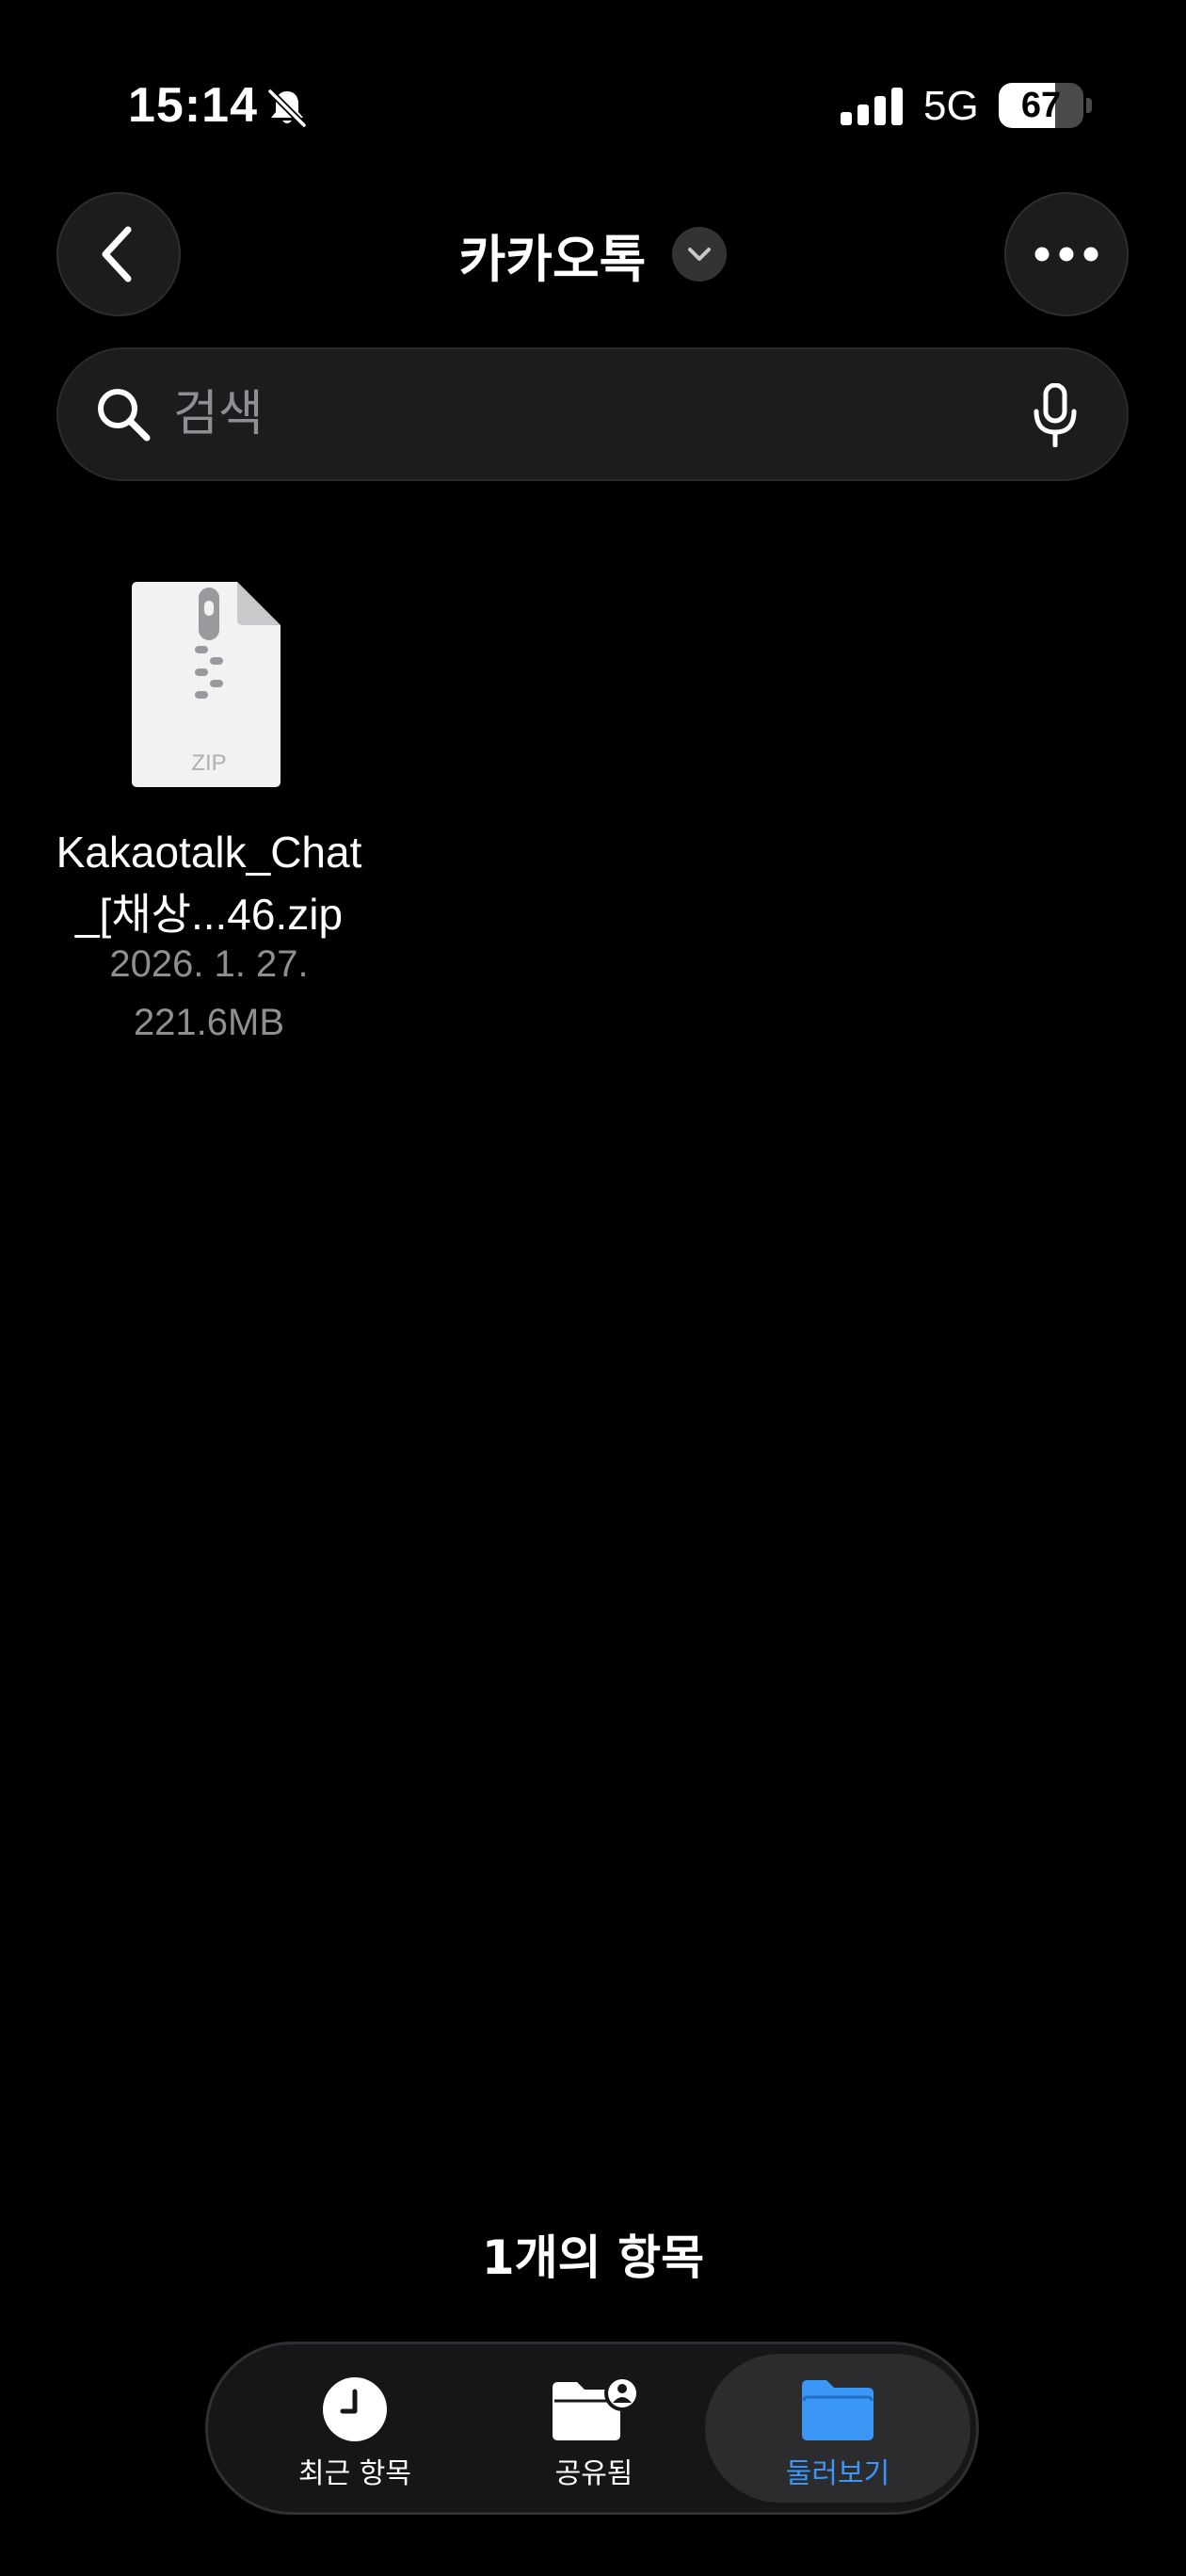 The height and width of the screenshot is (2576, 1186). I want to click on battery-body: 67, so click(1041, 105).